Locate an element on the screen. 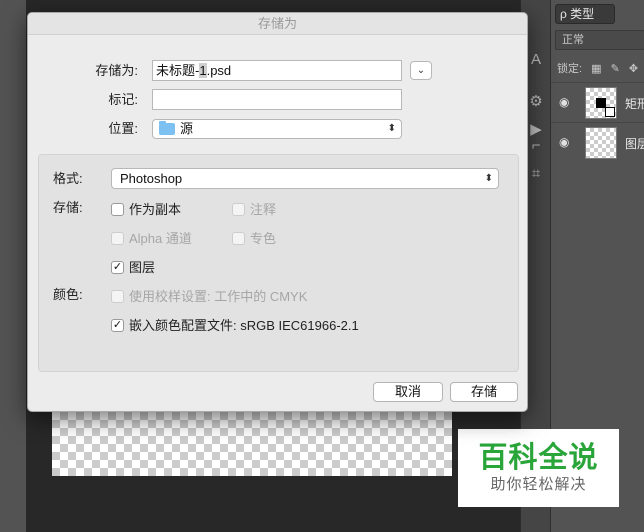  expand-dialog-button: ⌄ is located at coordinates (421, 70).